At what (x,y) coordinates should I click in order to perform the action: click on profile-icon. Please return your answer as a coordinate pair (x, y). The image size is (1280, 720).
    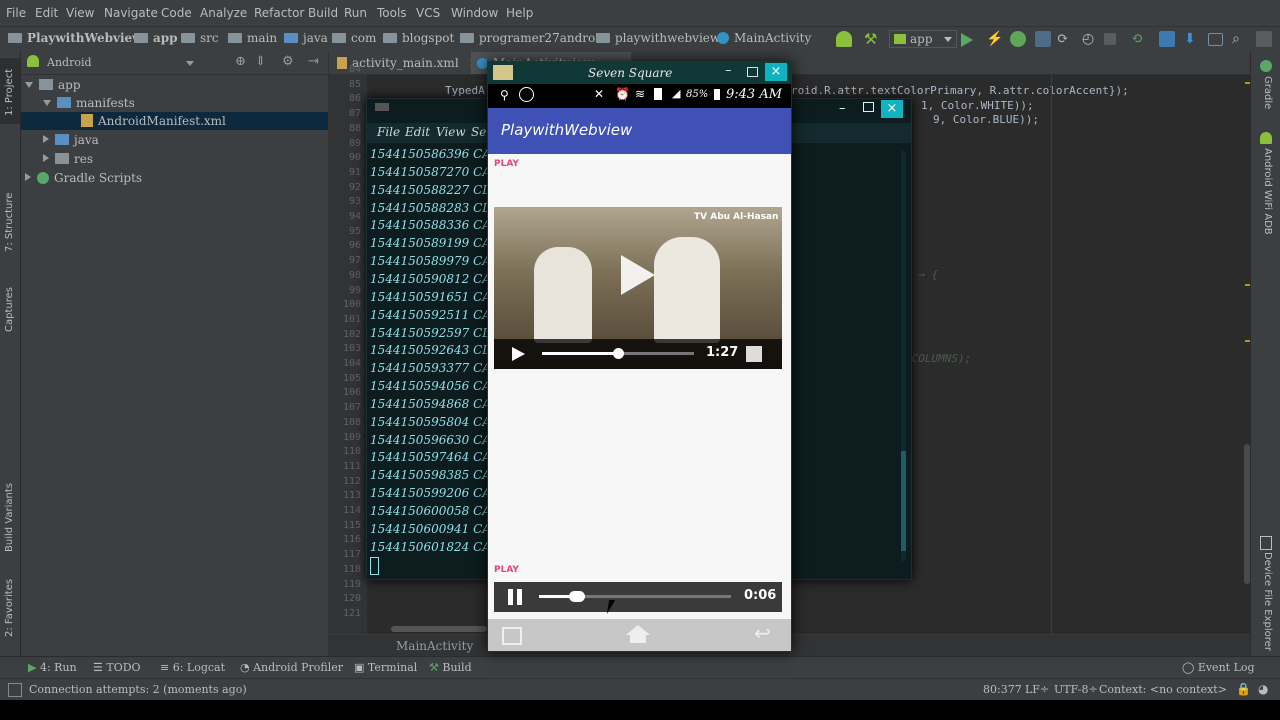
    Looking at the image, I should click on (1043, 39).